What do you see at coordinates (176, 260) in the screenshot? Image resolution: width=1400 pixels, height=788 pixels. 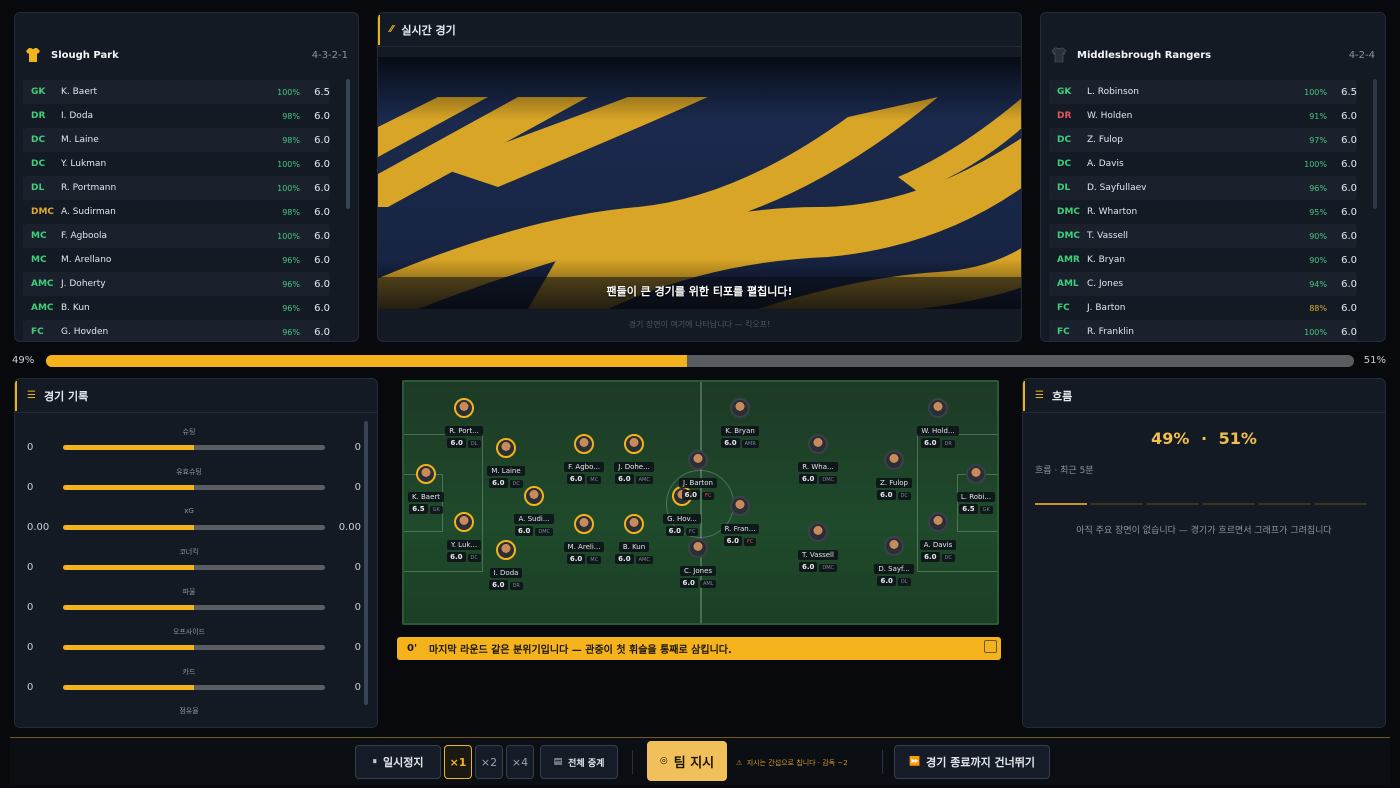 I see `lineup-row: MC M. Arellano 96% 6.0` at bounding box center [176, 260].